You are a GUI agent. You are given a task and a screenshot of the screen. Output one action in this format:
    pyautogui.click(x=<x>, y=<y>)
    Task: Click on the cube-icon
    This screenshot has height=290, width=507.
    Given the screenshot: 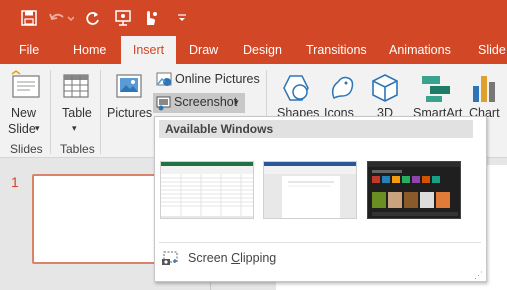 What is the action you would take?
    pyautogui.click(x=385, y=88)
    